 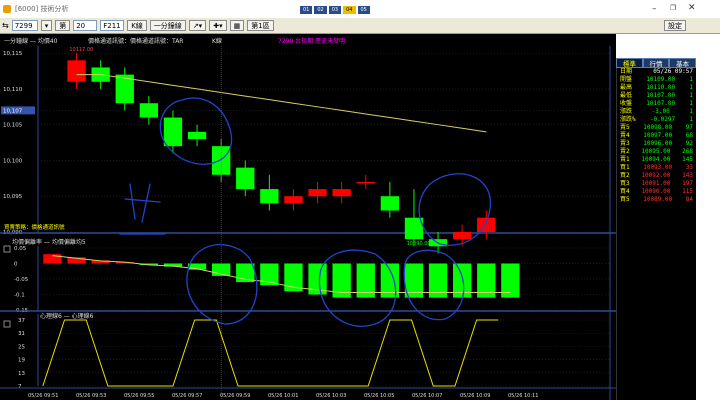 What do you see at coordinates (85, 25) in the screenshot?
I see `period-input: 20` at bounding box center [85, 25].